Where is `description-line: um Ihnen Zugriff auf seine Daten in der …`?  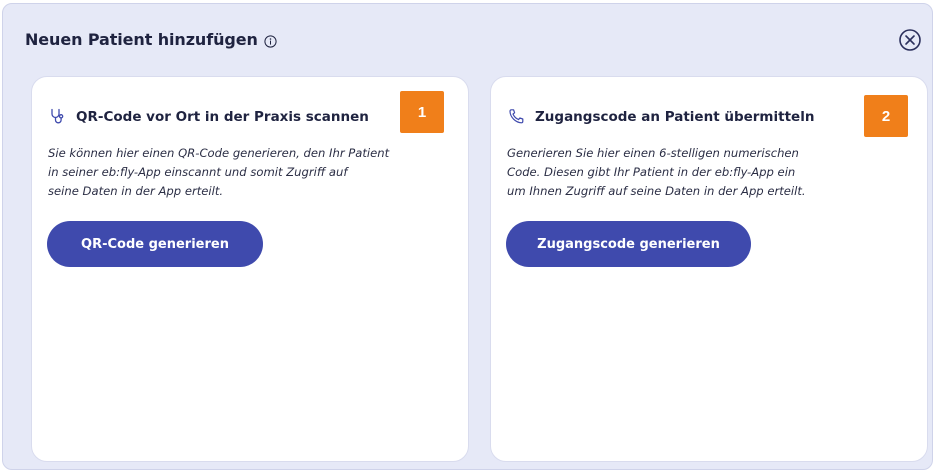
description-line: um Ihnen Zugriff auf seine Daten in der … is located at coordinates (656, 191).